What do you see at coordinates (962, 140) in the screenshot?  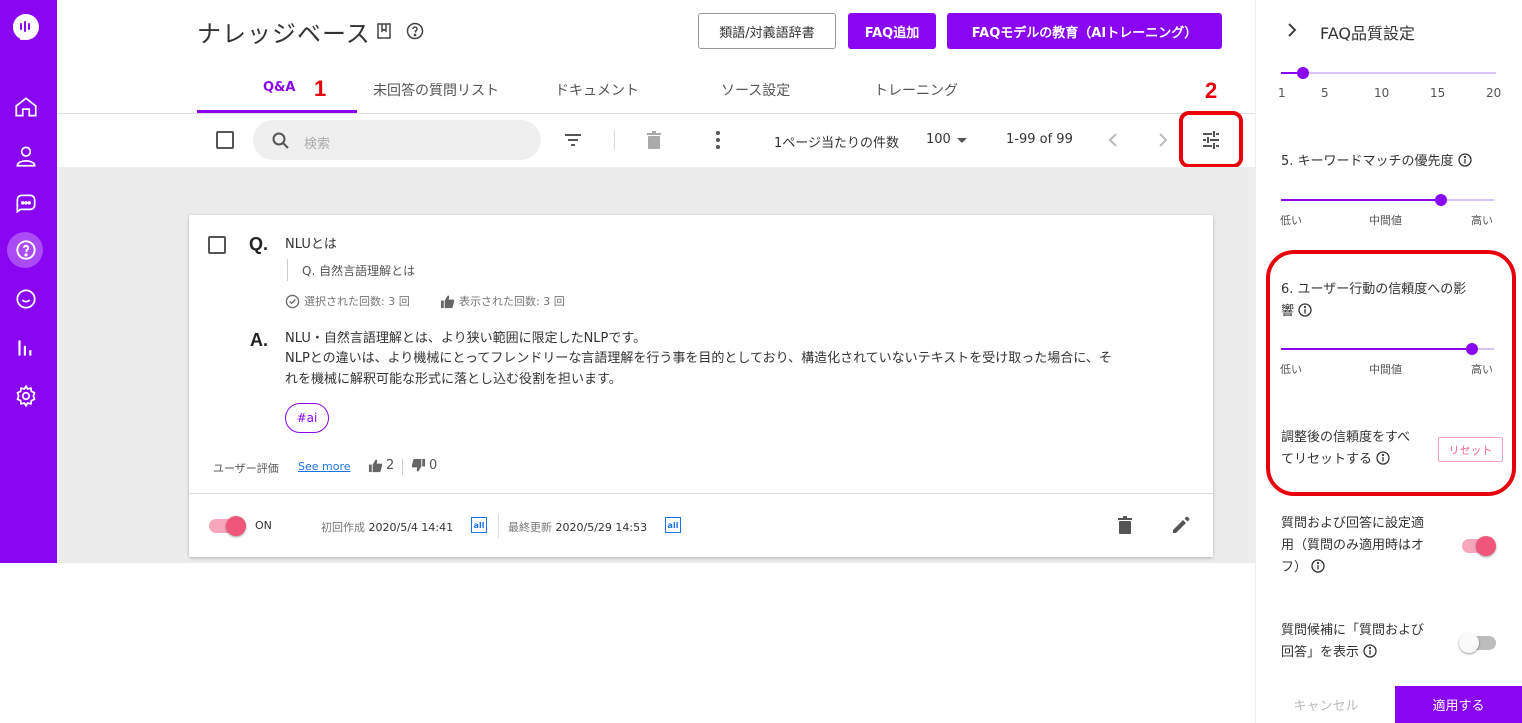 I see `chevron-down-icon` at bounding box center [962, 140].